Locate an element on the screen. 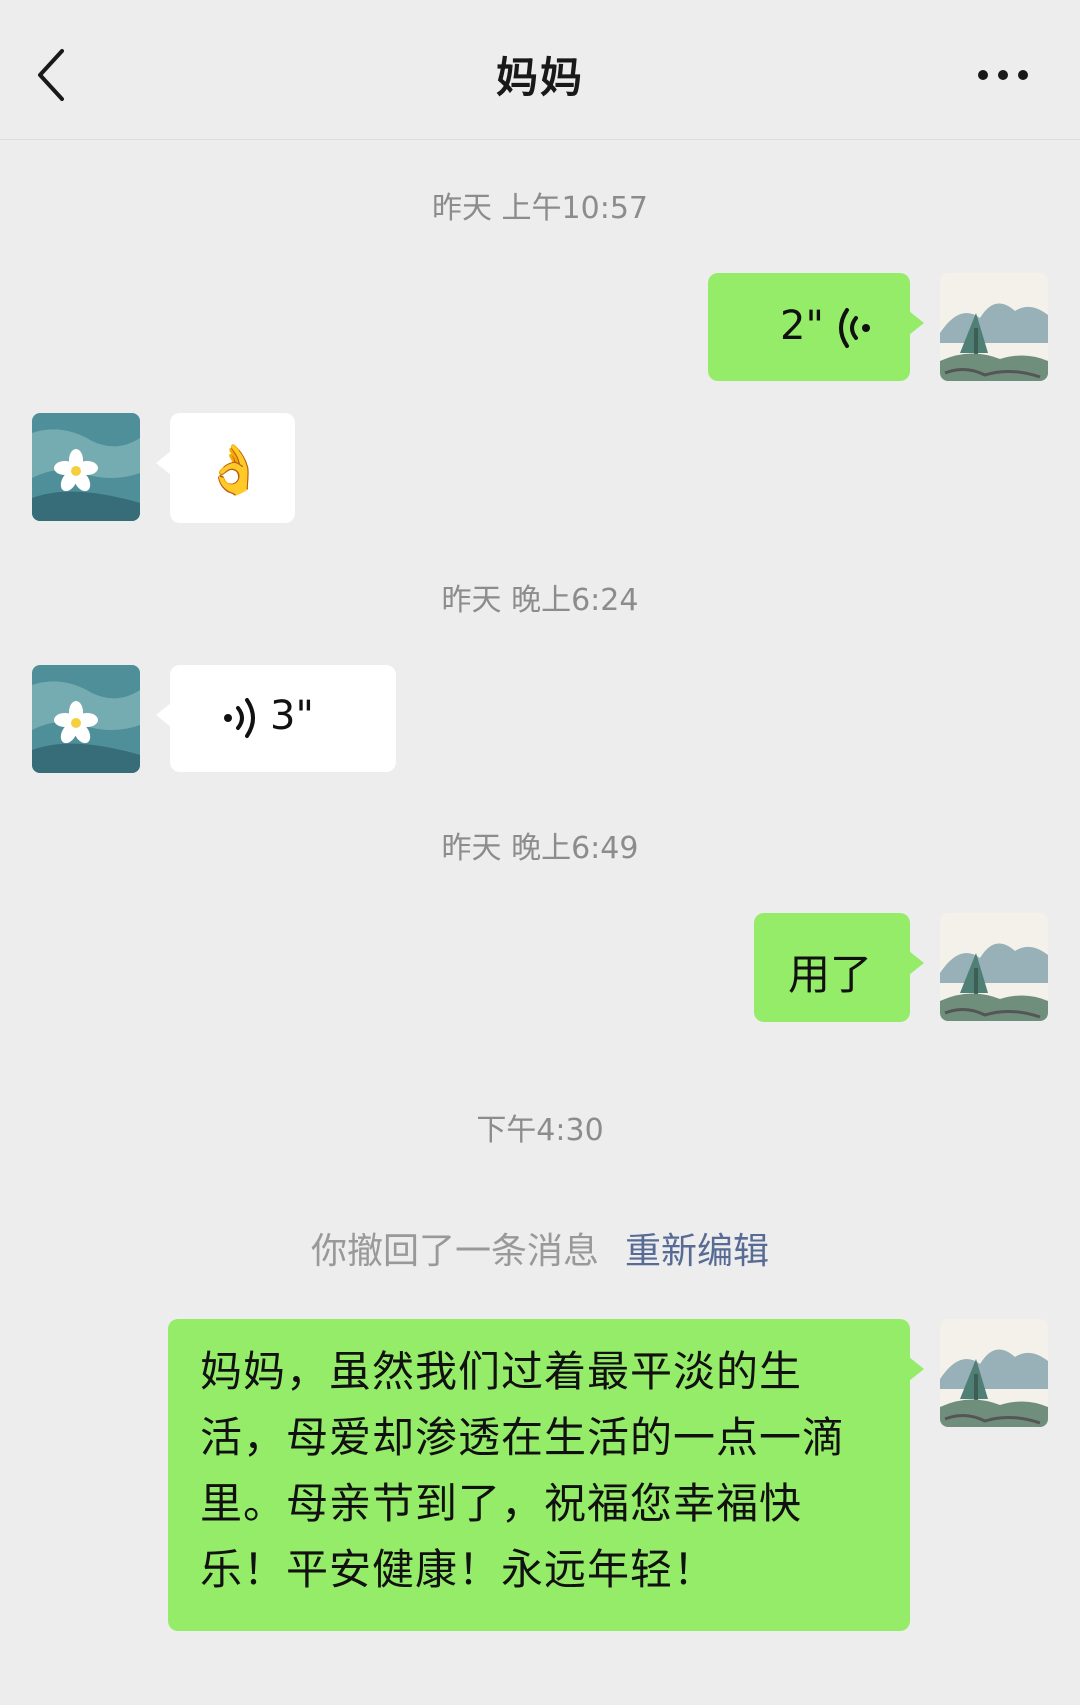 The width and height of the screenshot is (1080, 1705). chat-header: 妈妈 is located at coordinates (540, 70).